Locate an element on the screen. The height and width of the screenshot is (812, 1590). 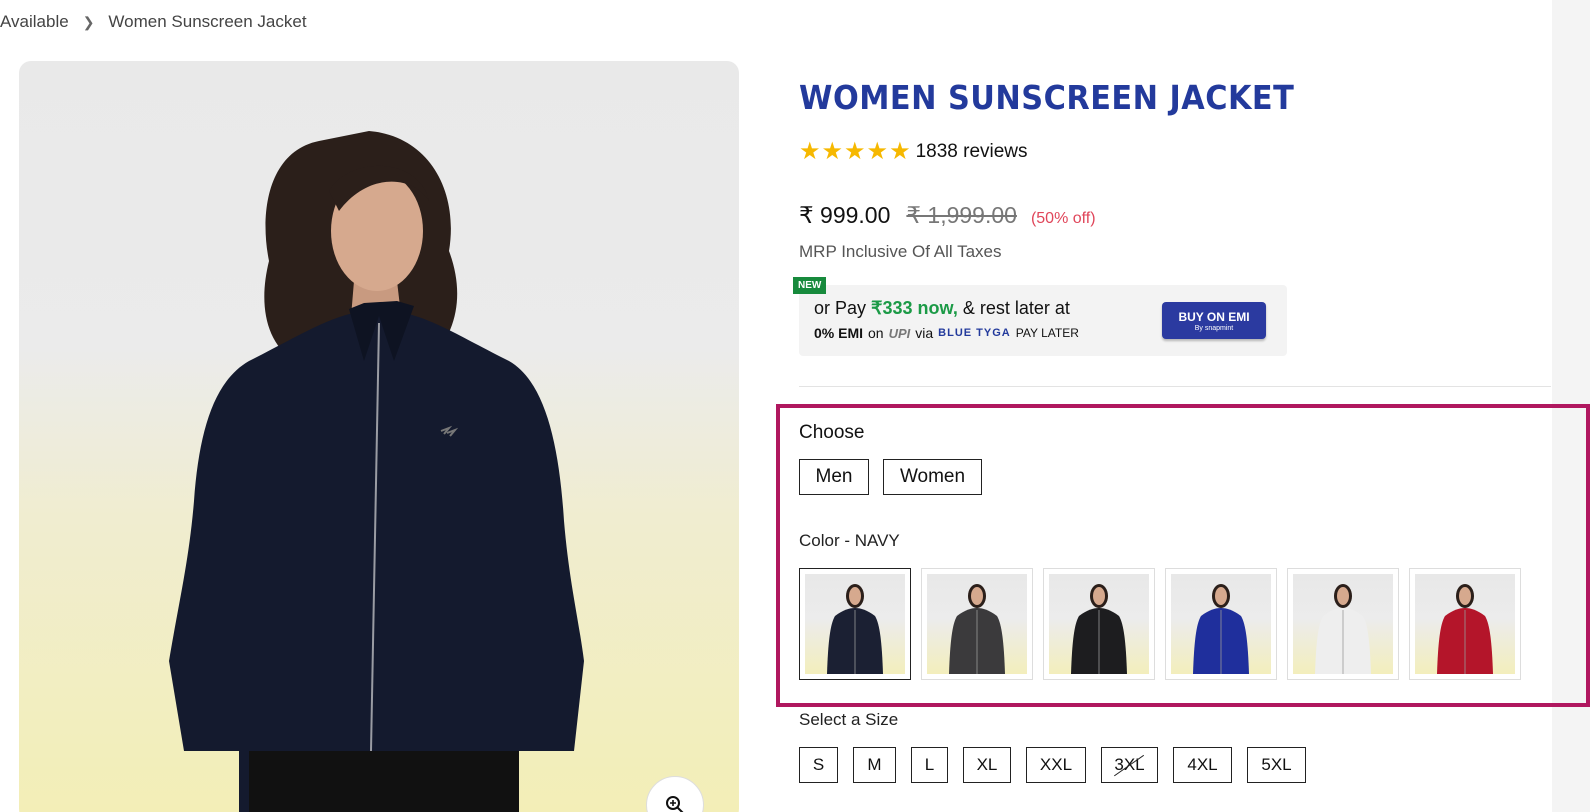
size-l-label: L is located at coordinates (929, 764).